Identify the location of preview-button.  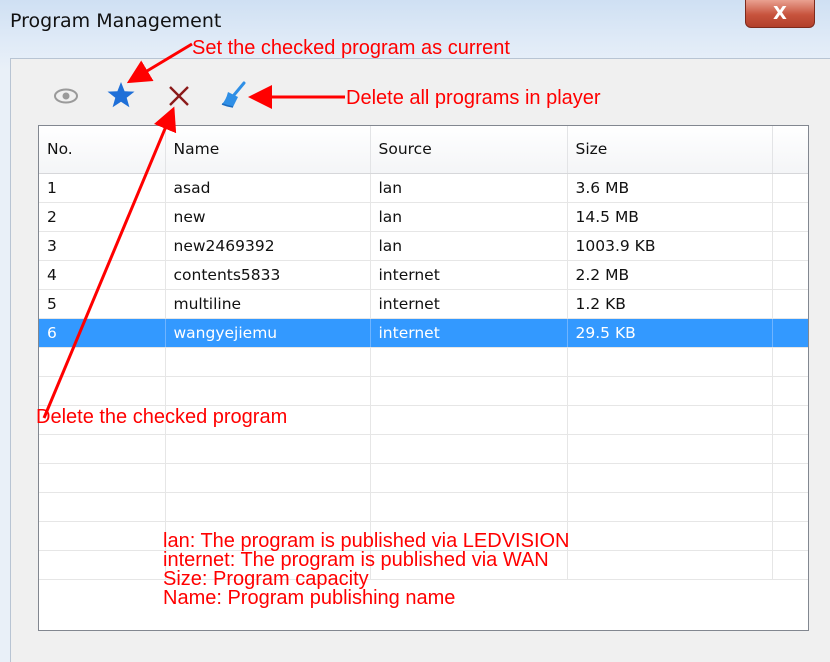
(66, 96).